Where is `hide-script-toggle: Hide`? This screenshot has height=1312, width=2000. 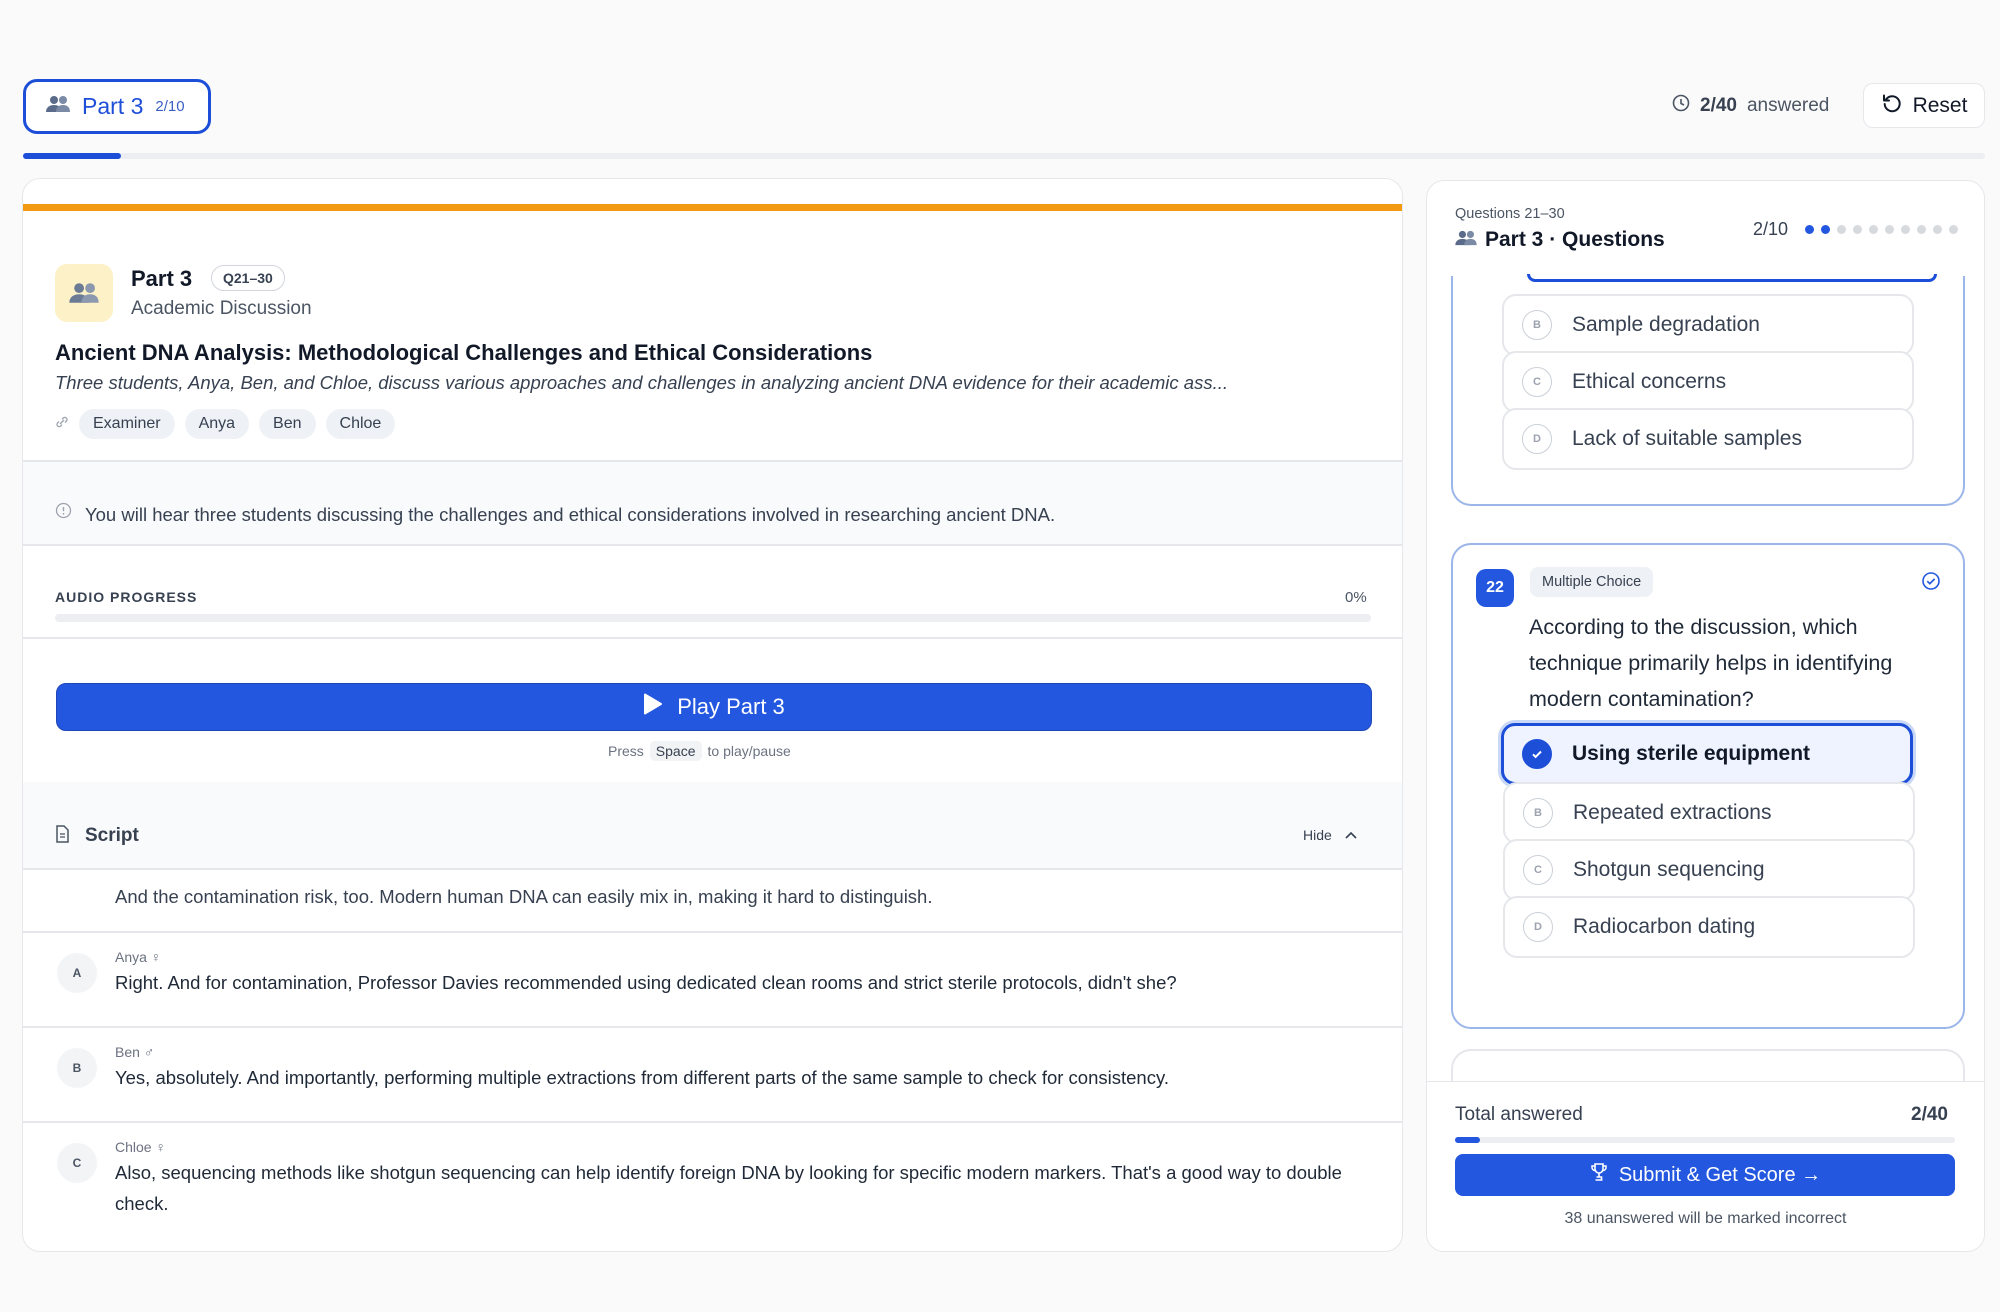 hide-script-toggle: Hide is located at coordinates (1330, 835).